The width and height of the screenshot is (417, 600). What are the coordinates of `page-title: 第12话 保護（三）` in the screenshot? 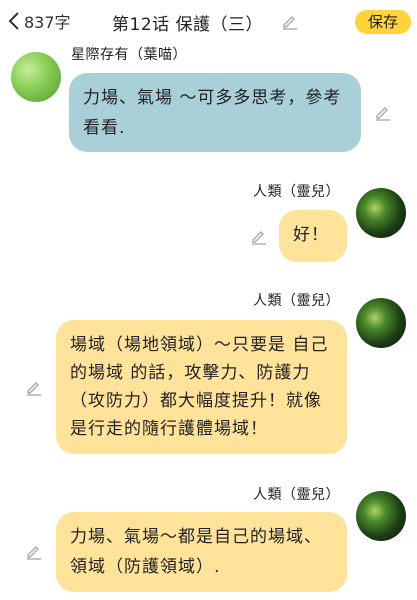 It's located at (188, 25).